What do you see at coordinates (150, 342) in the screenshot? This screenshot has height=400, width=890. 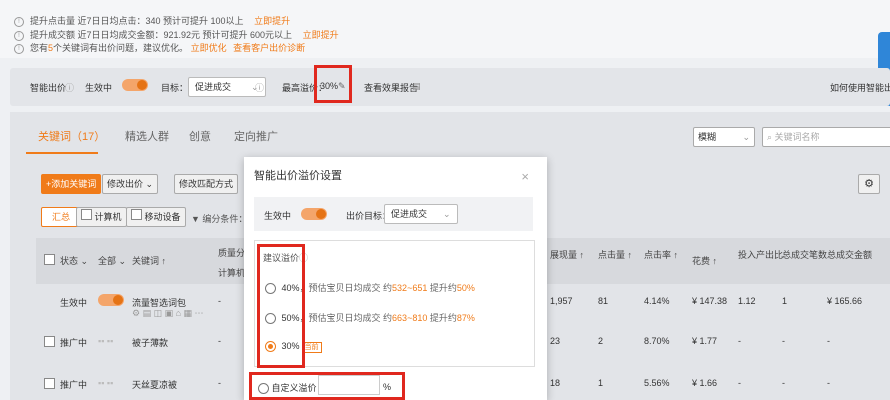 I see `row-keyword: 被子薄款` at bounding box center [150, 342].